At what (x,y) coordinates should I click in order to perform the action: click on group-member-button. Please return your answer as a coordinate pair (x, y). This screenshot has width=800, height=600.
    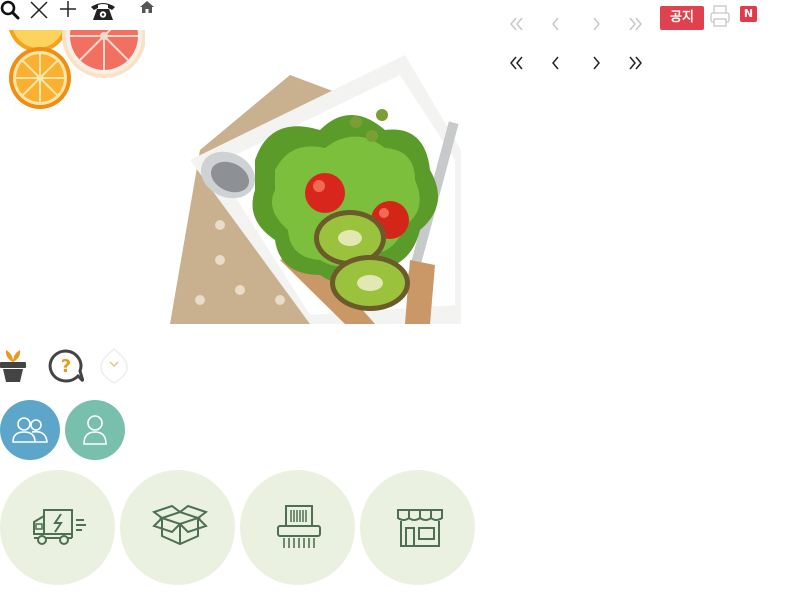
    Looking at the image, I should click on (30, 430).